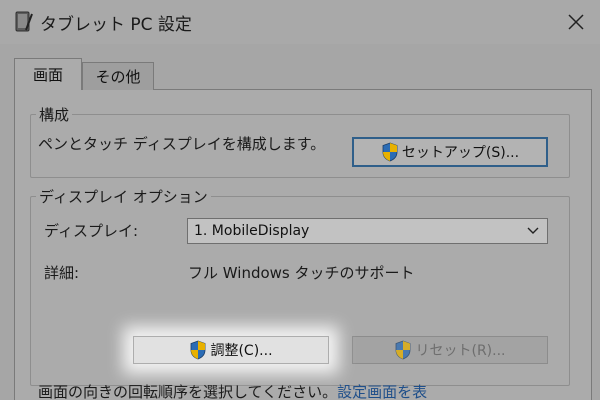  I want to click on orientation-instruction: 画面の向きの回転順序を選択してください。設定画面を表, so click(232, 390).